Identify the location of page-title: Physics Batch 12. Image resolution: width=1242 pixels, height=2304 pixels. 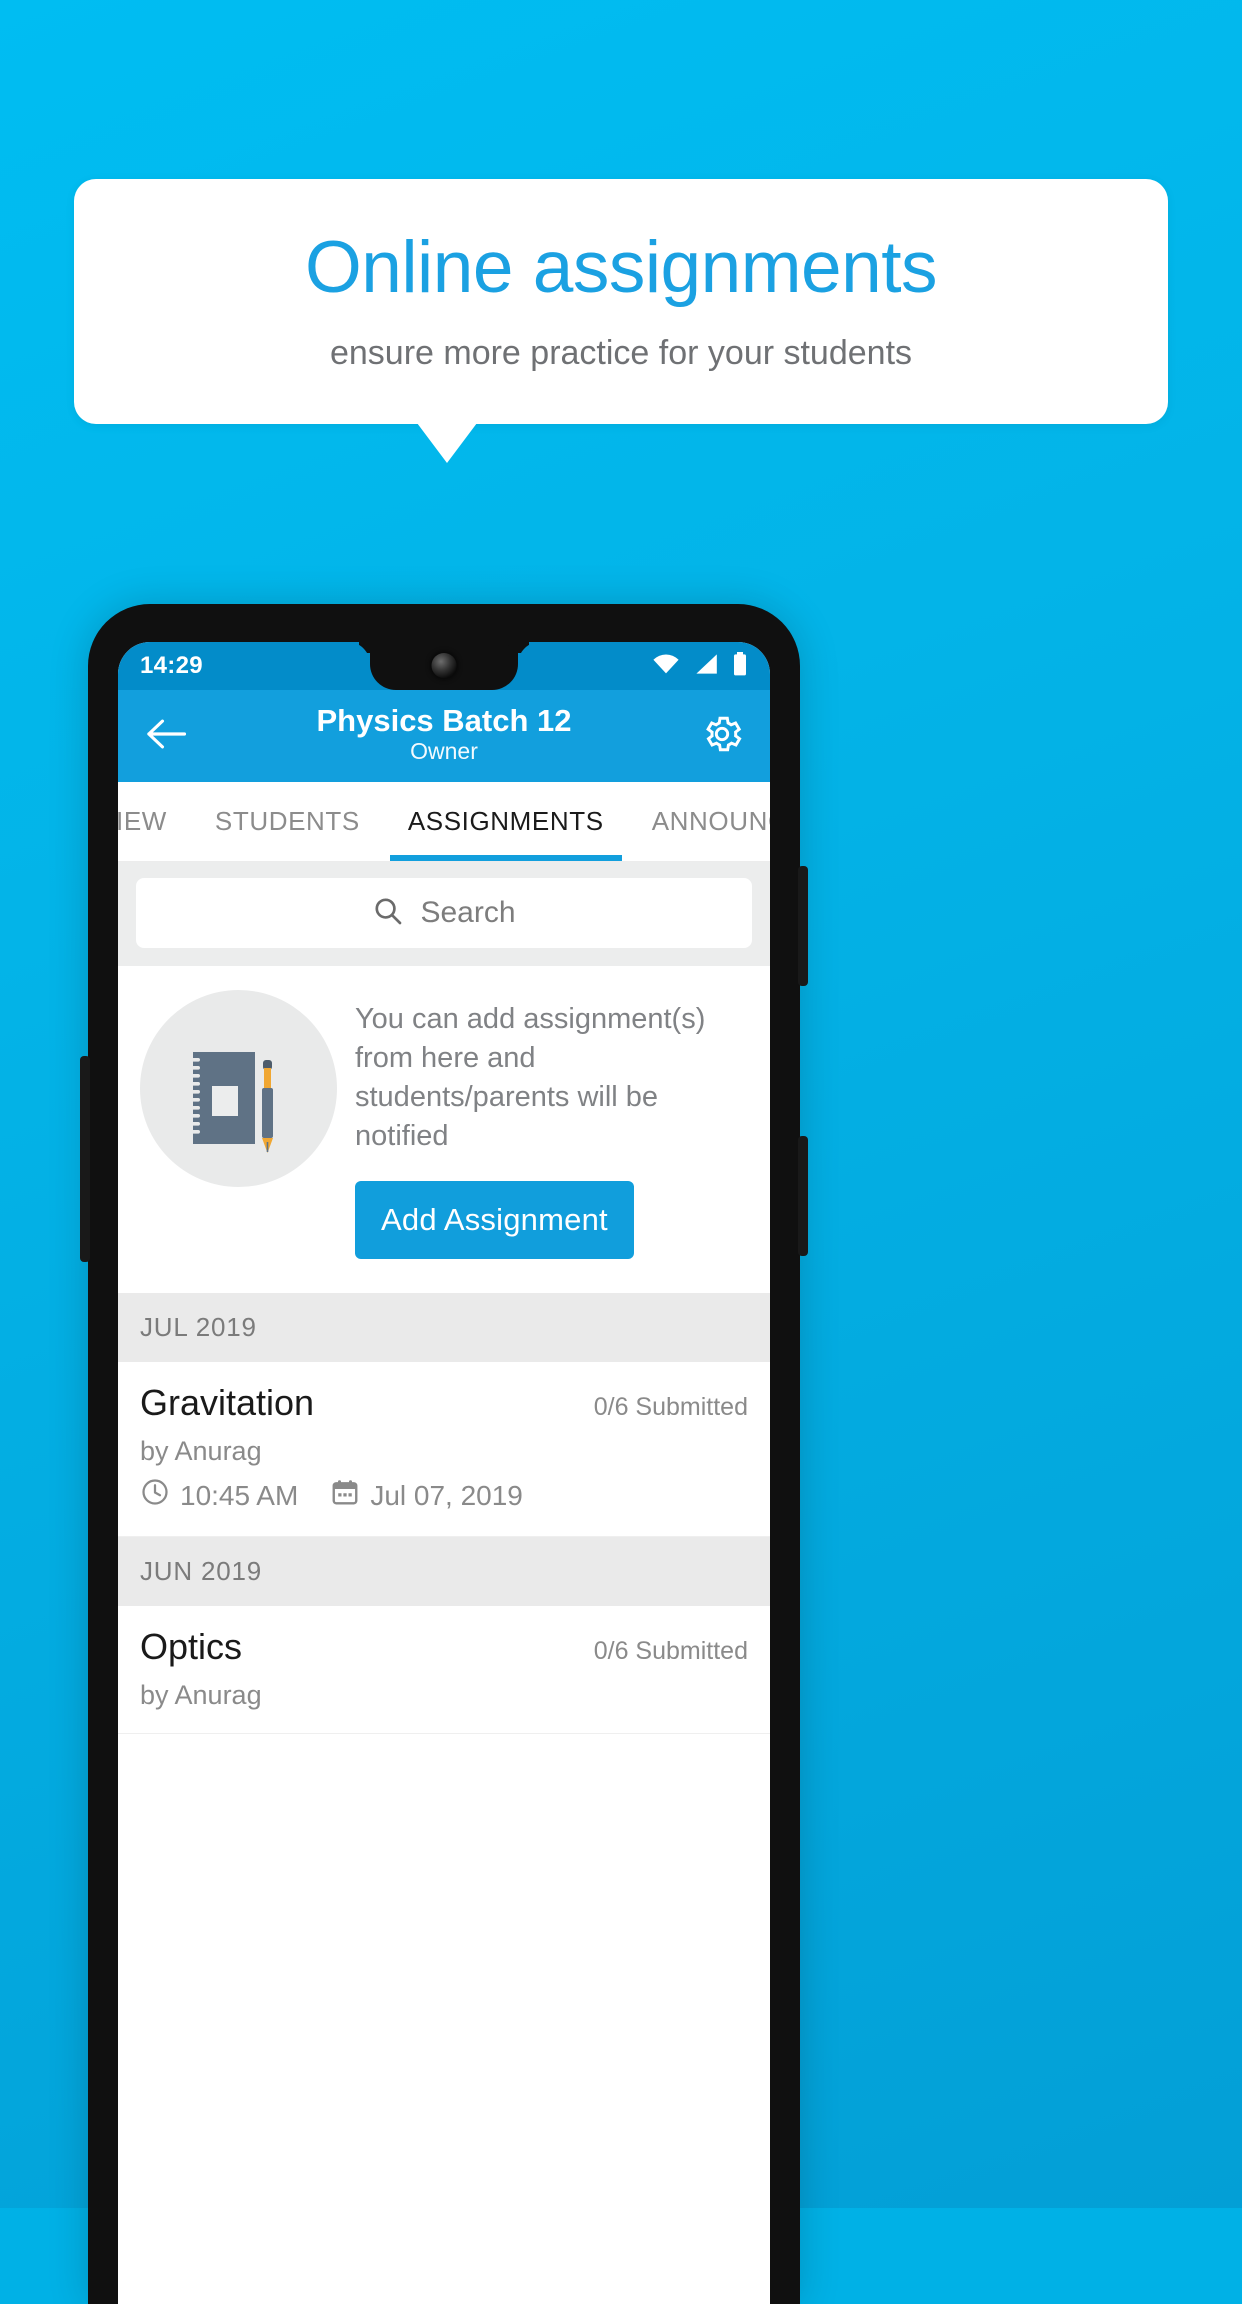
(444, 720).